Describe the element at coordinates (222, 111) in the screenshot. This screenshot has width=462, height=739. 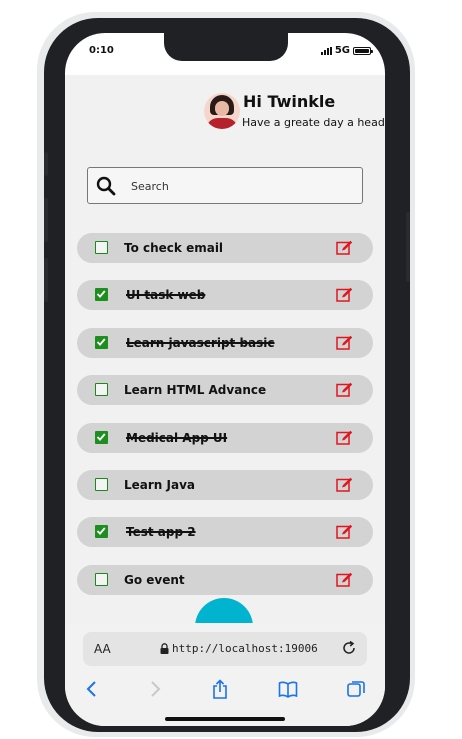
I see `avatar` at that location.